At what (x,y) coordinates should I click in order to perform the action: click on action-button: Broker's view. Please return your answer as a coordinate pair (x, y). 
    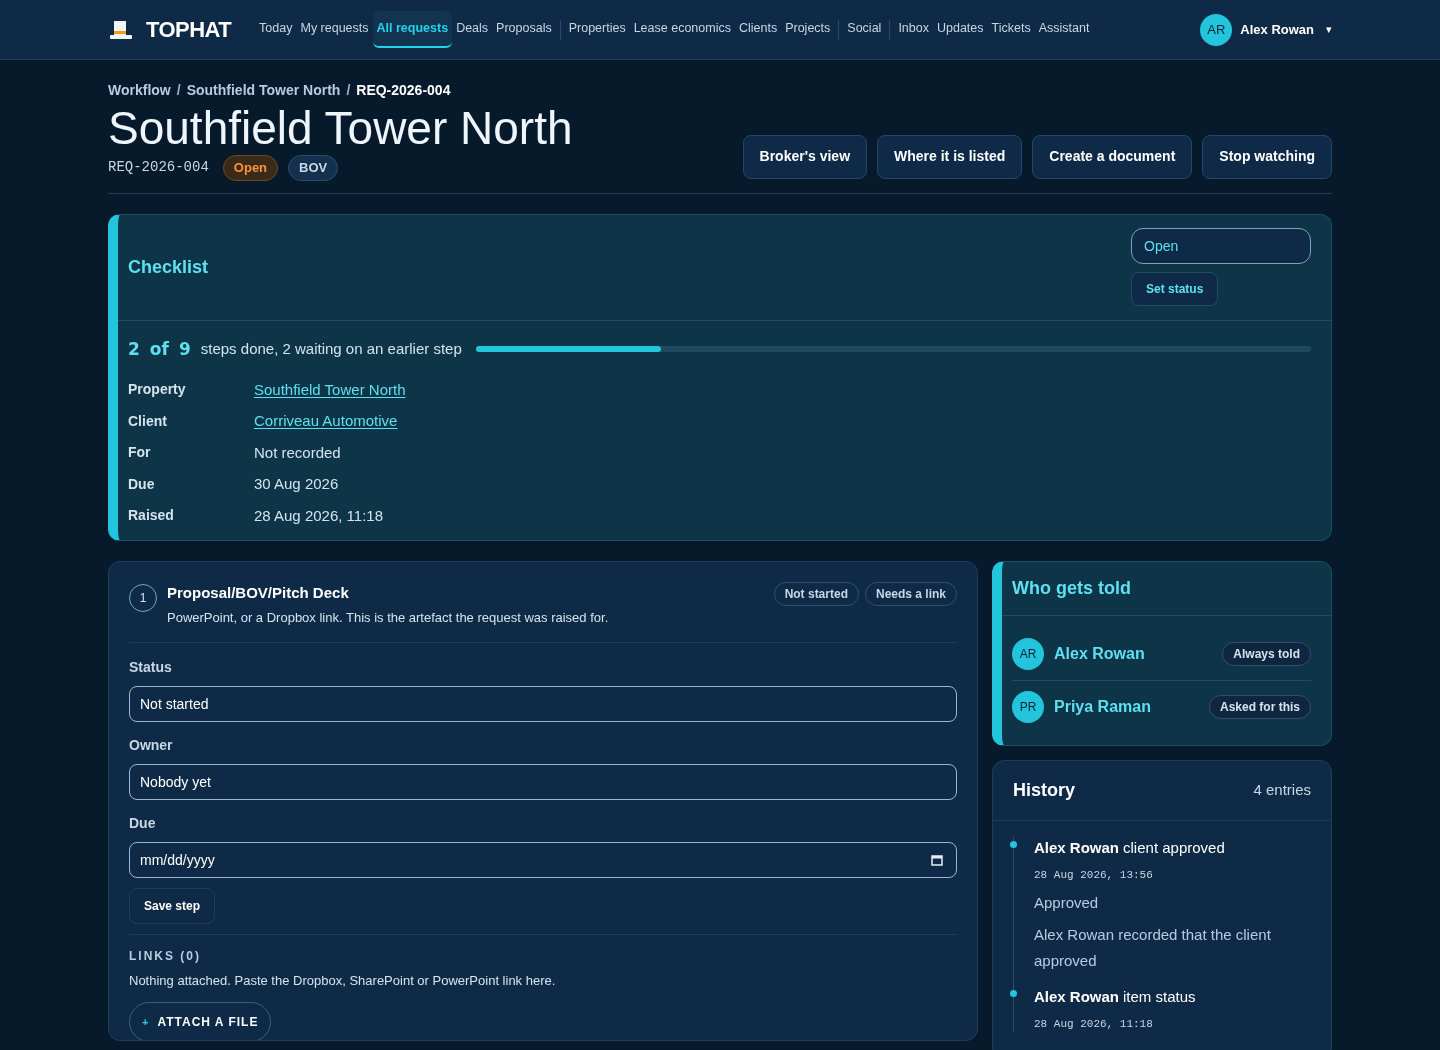
    Looking at the image, I should click on (805, 156).